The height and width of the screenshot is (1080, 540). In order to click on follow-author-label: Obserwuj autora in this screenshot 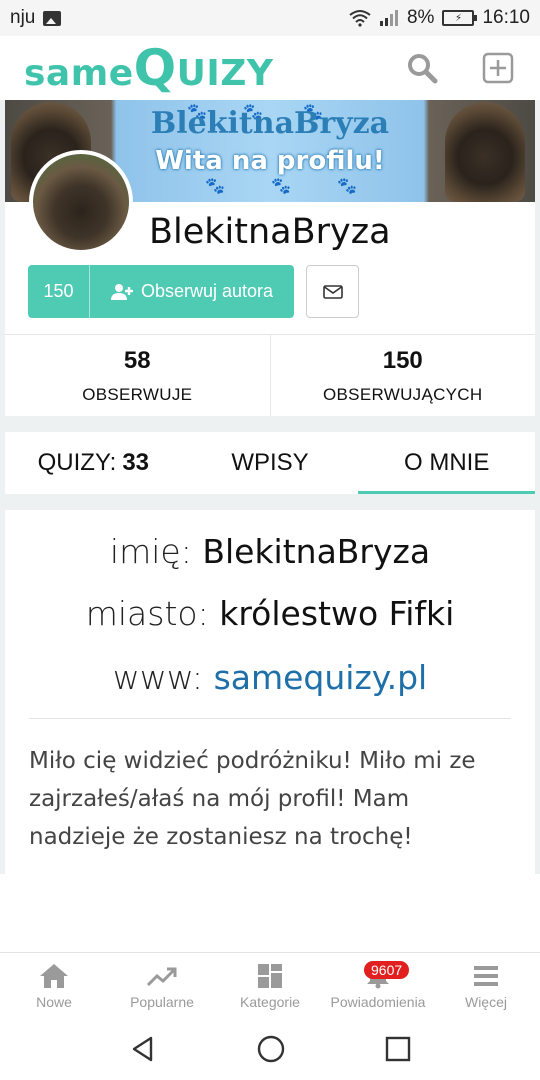, I will do `click(207, 291)`.